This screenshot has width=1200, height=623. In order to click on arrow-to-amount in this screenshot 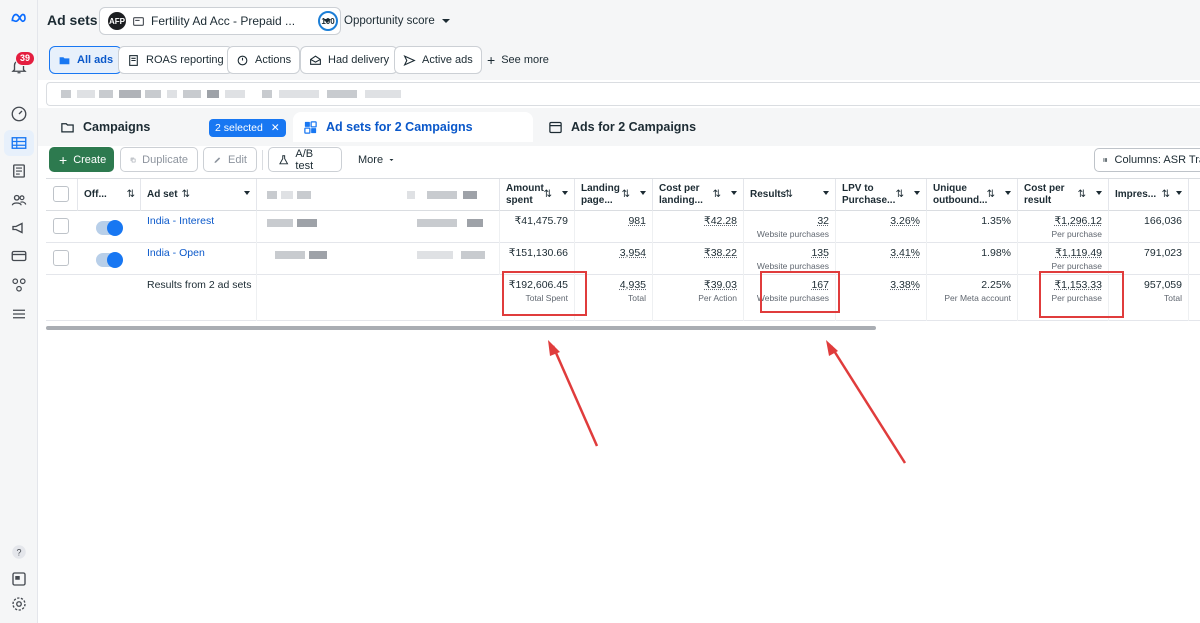, I will do `click(575, 396)`.